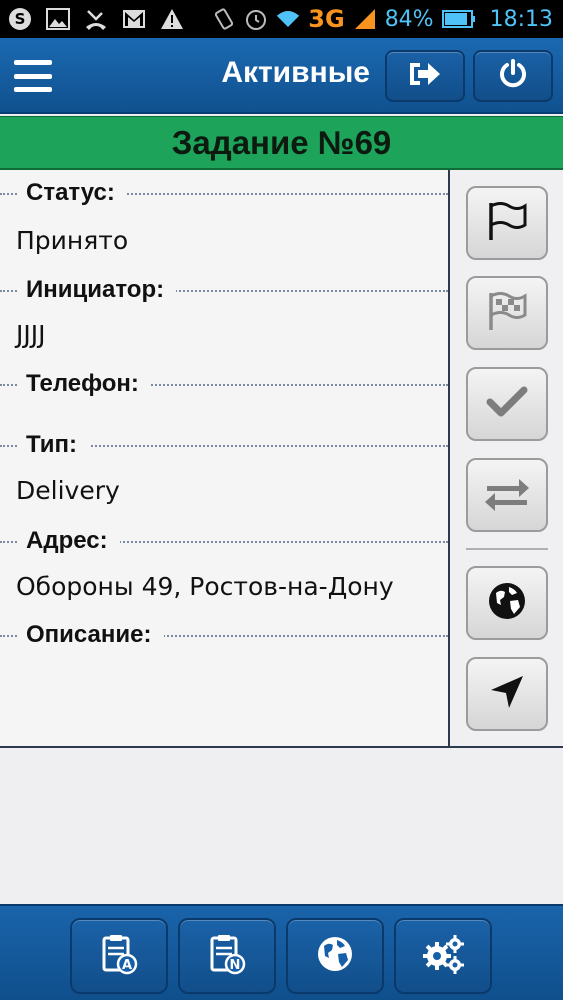  I want to click on settings-button, so click(443, 956).